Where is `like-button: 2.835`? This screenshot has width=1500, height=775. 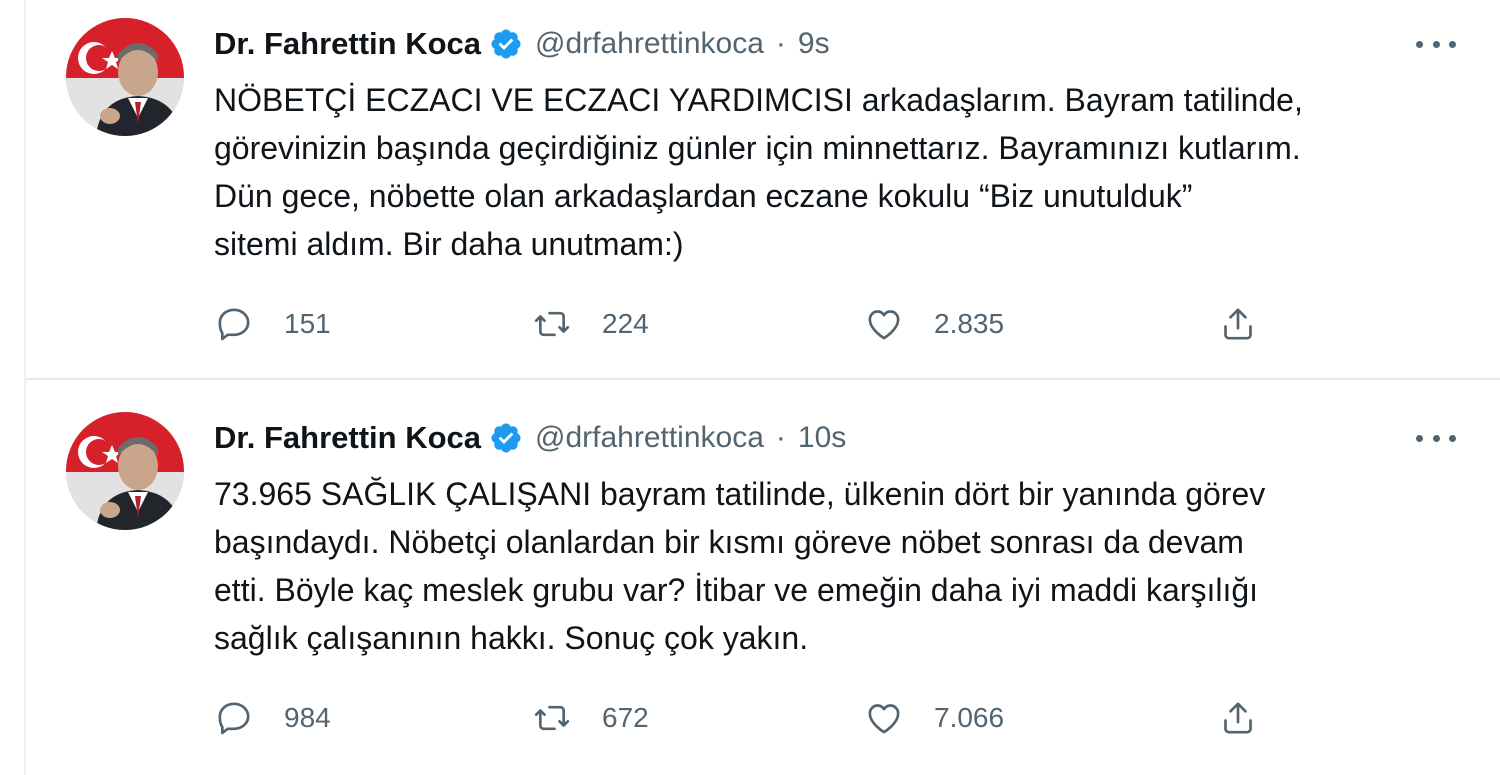
like-button: 2.835 is located at coordinates (934, 324).